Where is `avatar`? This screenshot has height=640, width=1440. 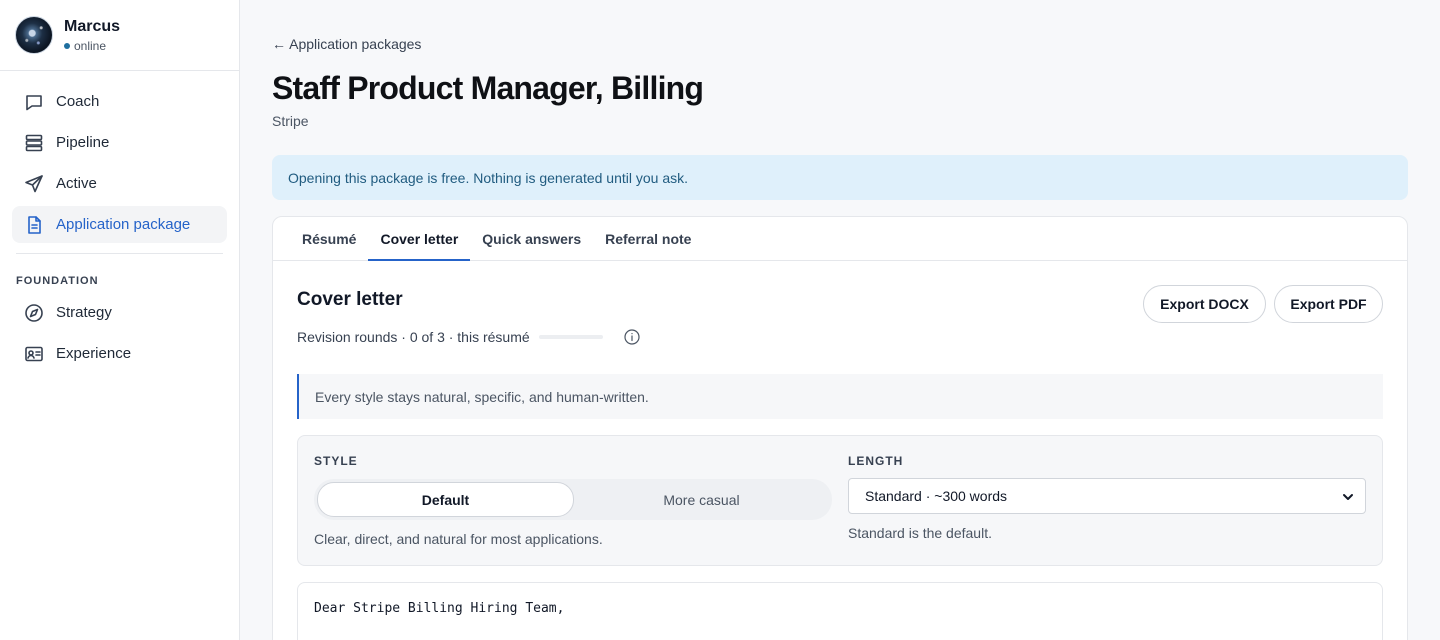
avatar is located at coordinates (34, 35).